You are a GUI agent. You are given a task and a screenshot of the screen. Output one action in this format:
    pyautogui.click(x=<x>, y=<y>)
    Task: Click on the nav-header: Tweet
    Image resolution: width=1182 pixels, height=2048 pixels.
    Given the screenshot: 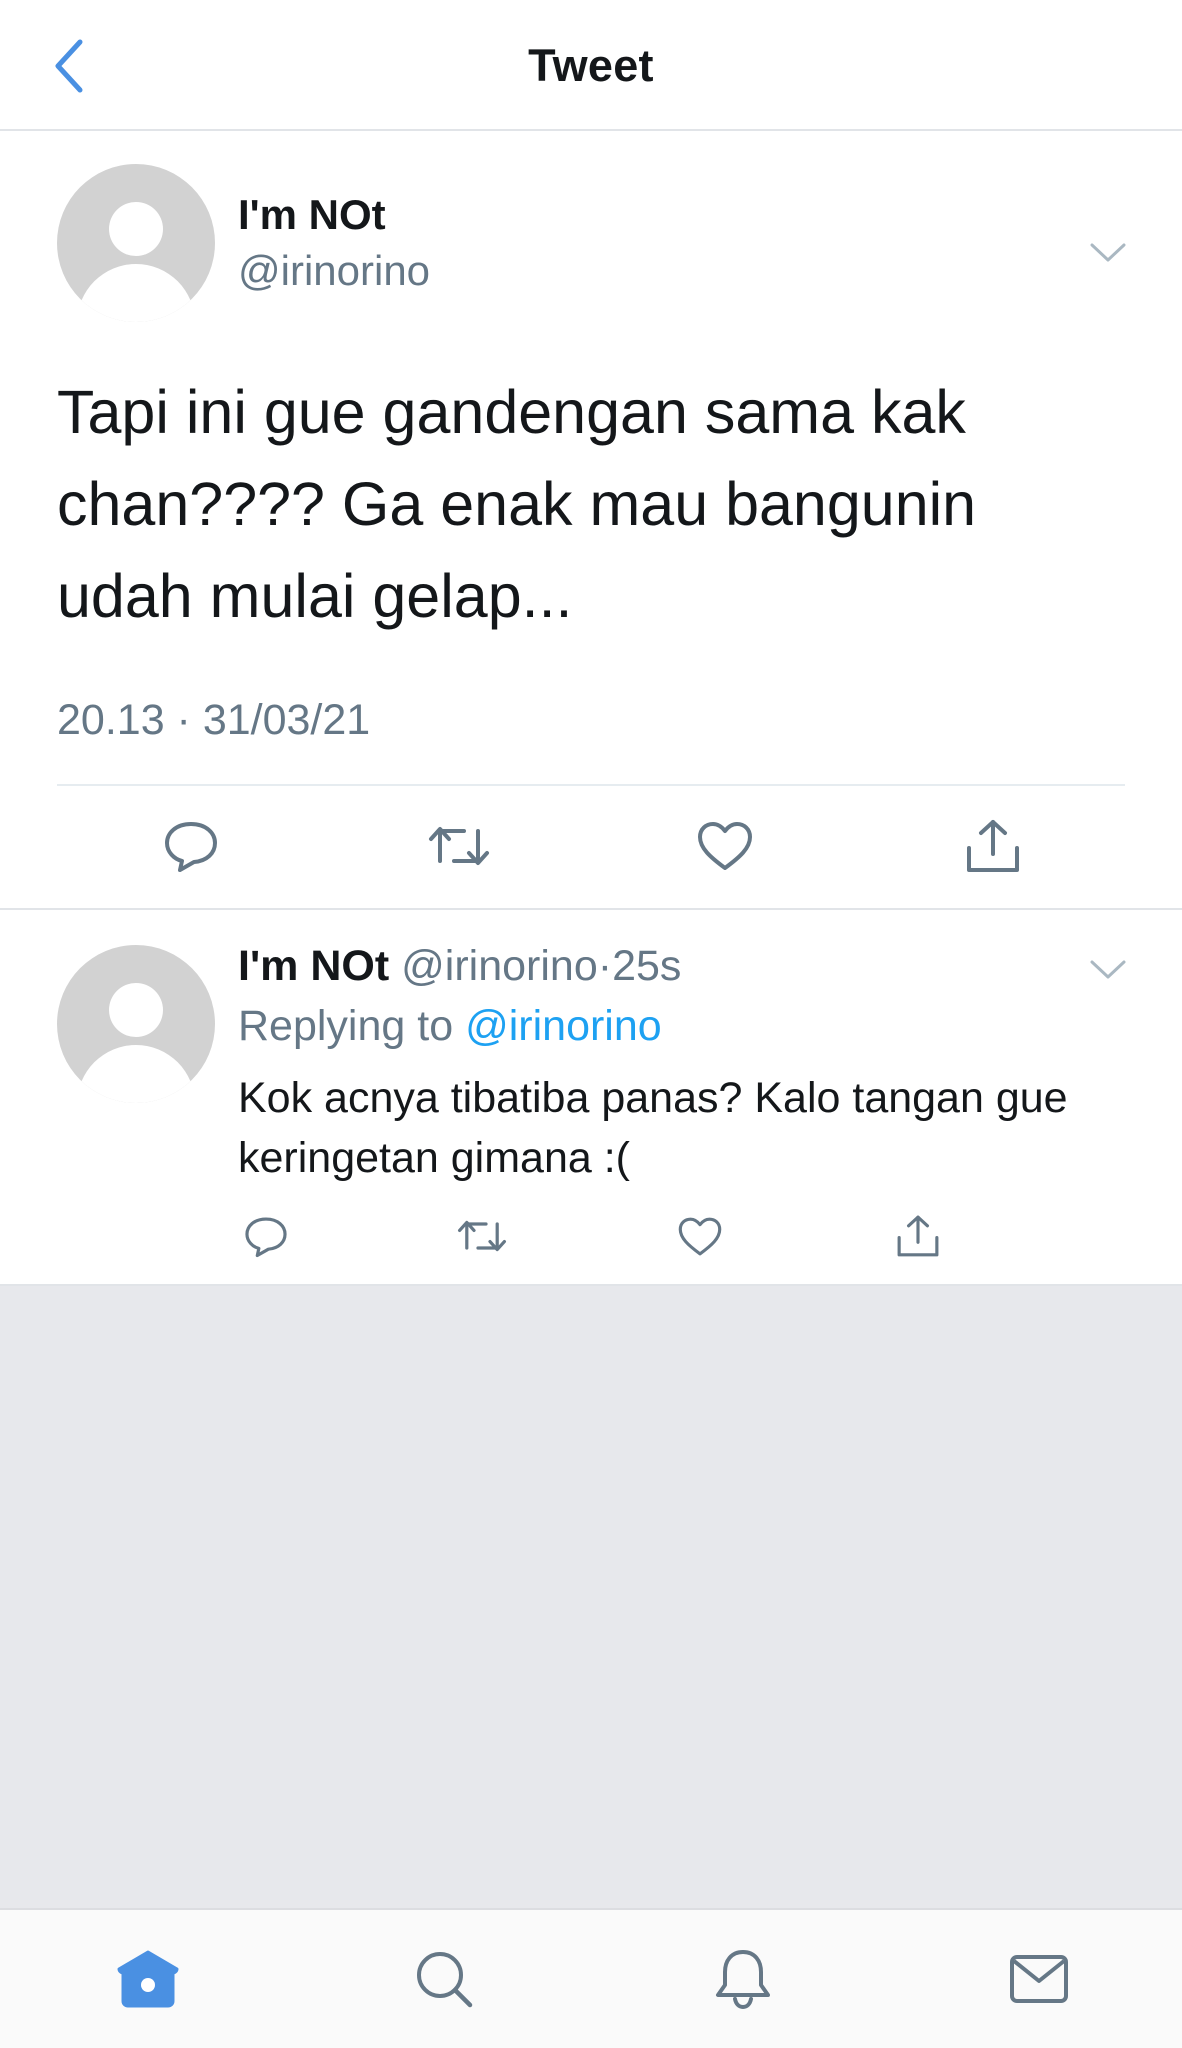 What is the action you would take?
    pyautogui.click(x=591, y=65)
    